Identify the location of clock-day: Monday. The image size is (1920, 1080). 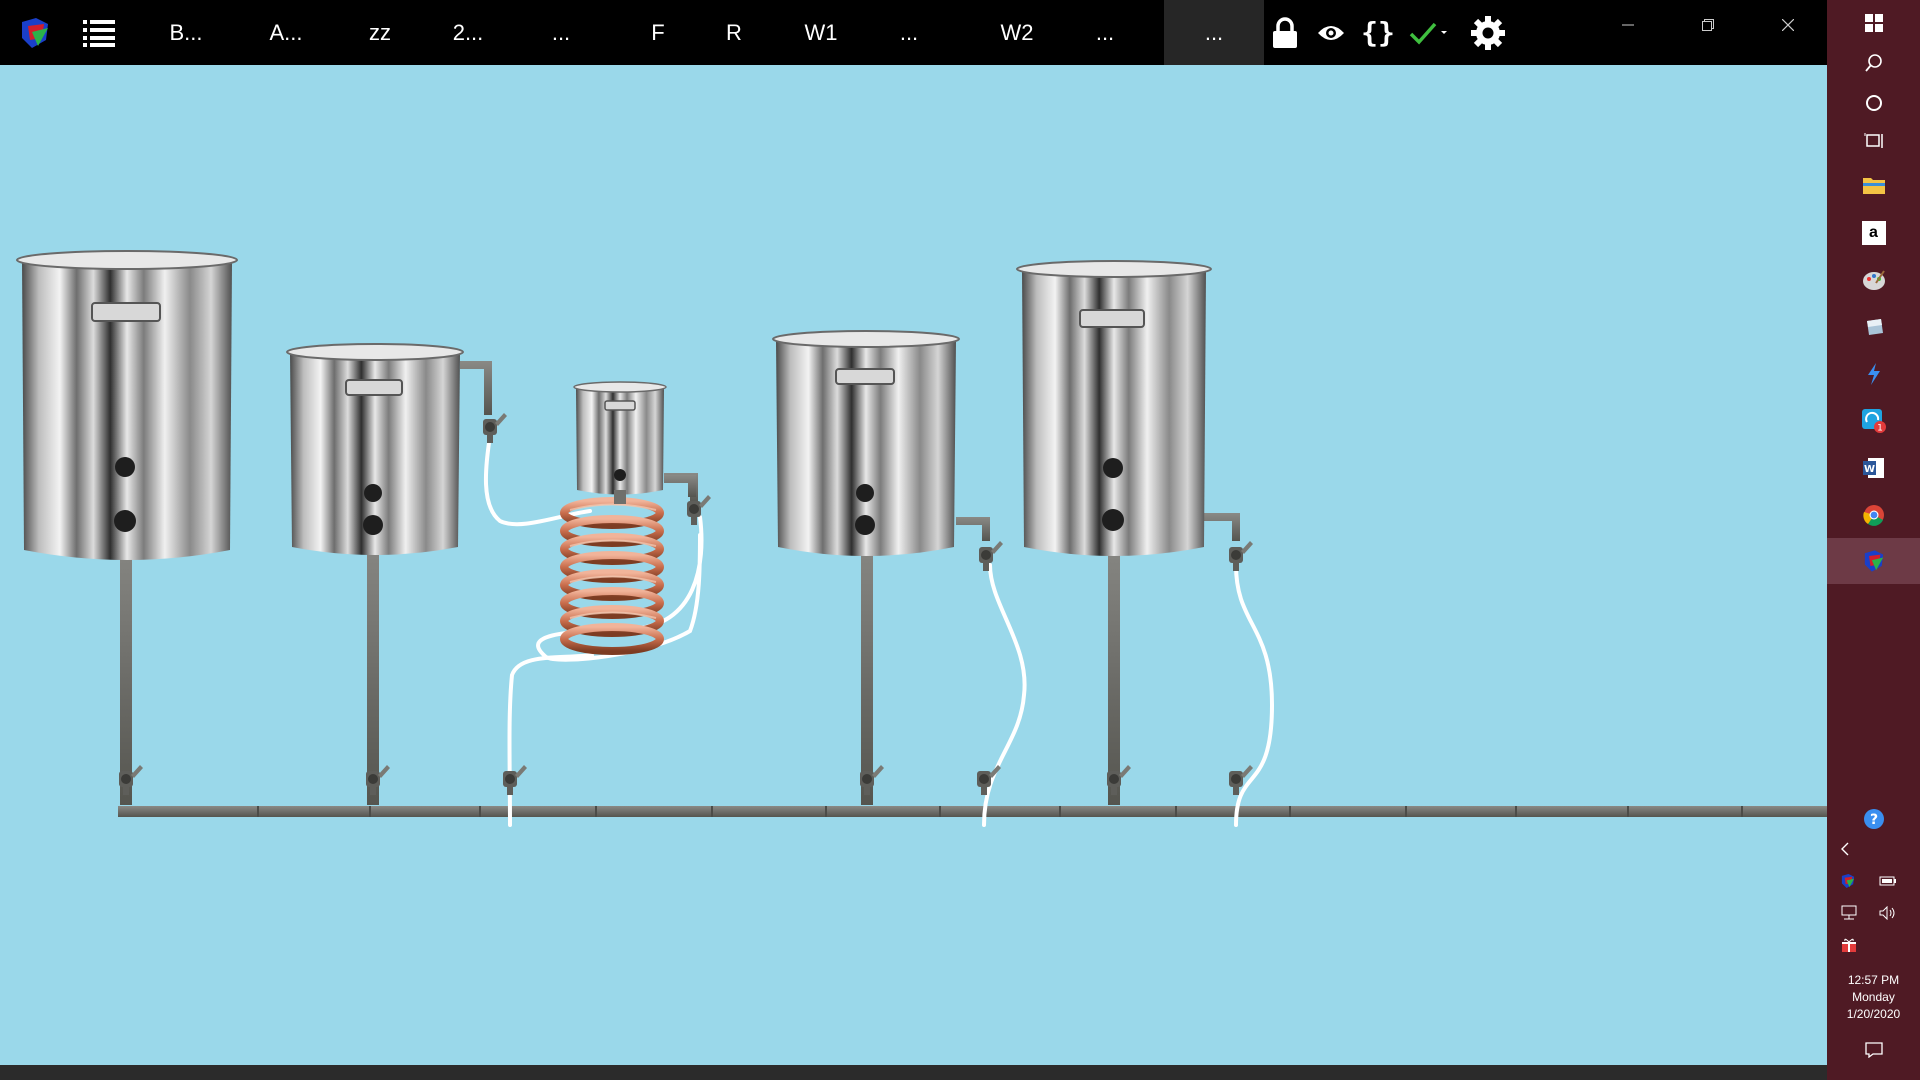
(1873, 997).